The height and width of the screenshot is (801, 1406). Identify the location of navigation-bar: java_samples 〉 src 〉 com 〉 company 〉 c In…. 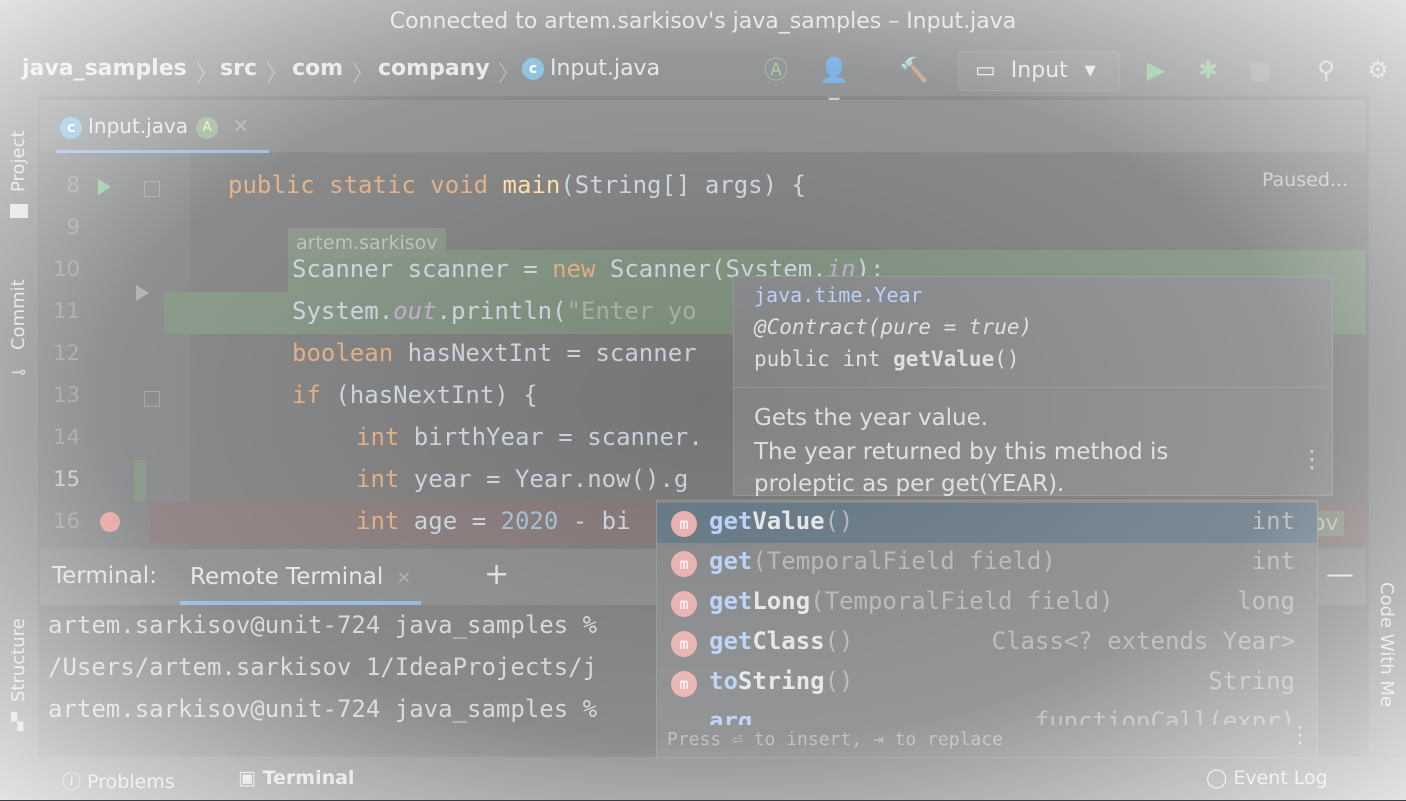
(703, 80).